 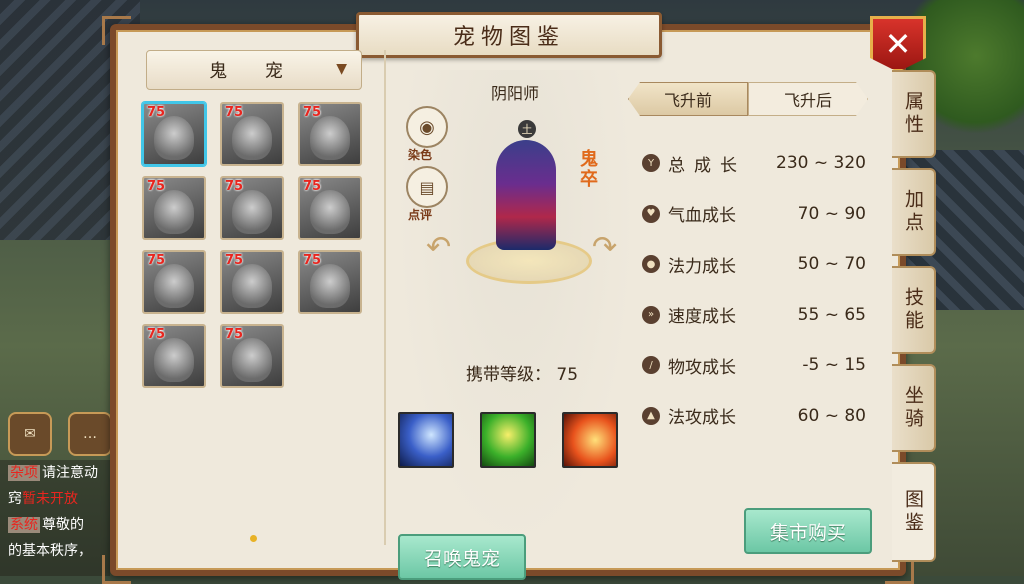 I want to click on chat-text: 尊敬的, so click(x=63, y=525).